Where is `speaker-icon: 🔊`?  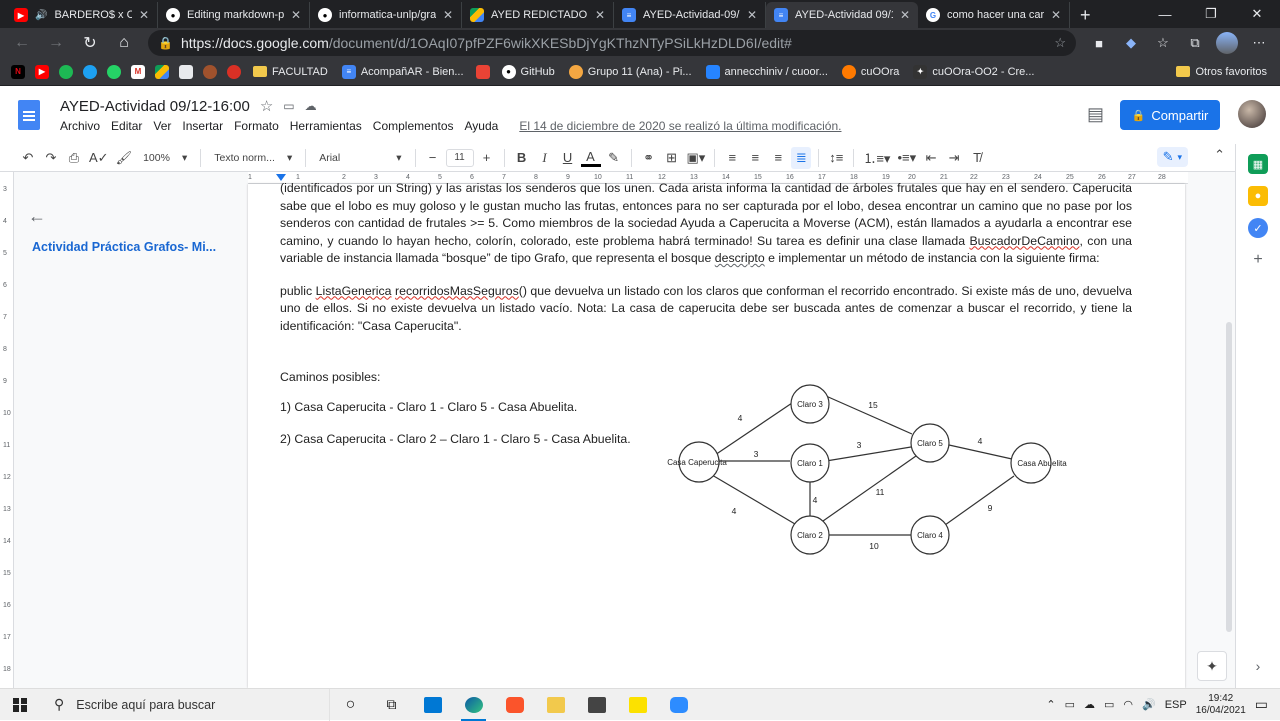
speaker-icon: 🔊 is located at coordinates (41, 15).